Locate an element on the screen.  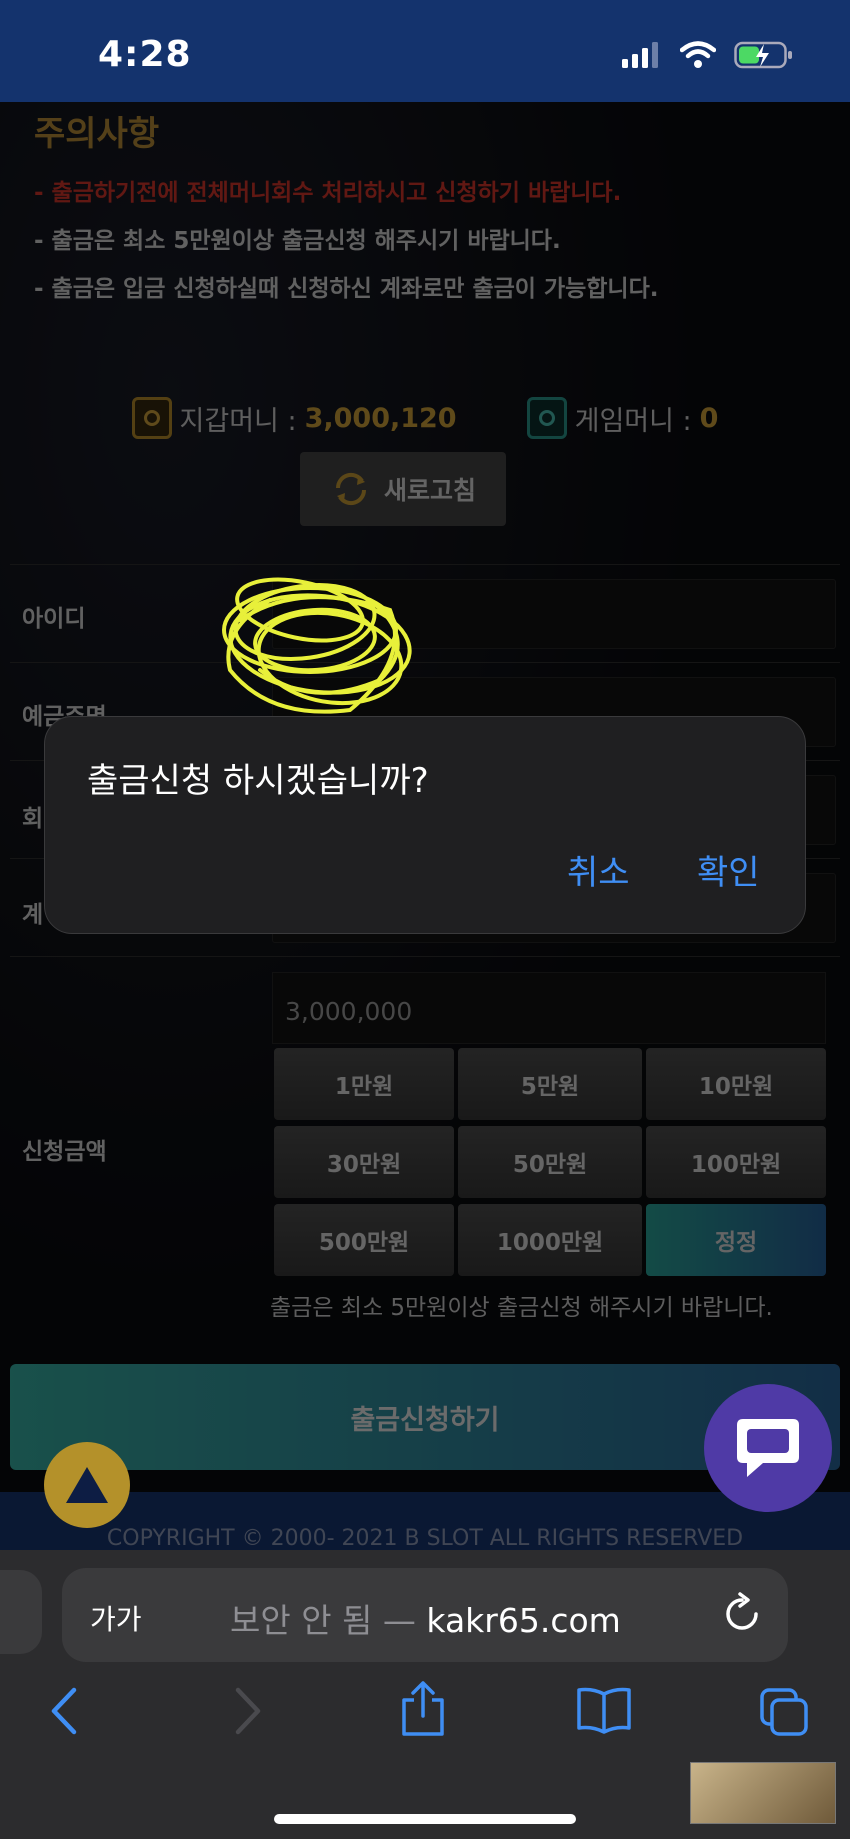
row3-label: 회 is located at coordinates (33, 819).